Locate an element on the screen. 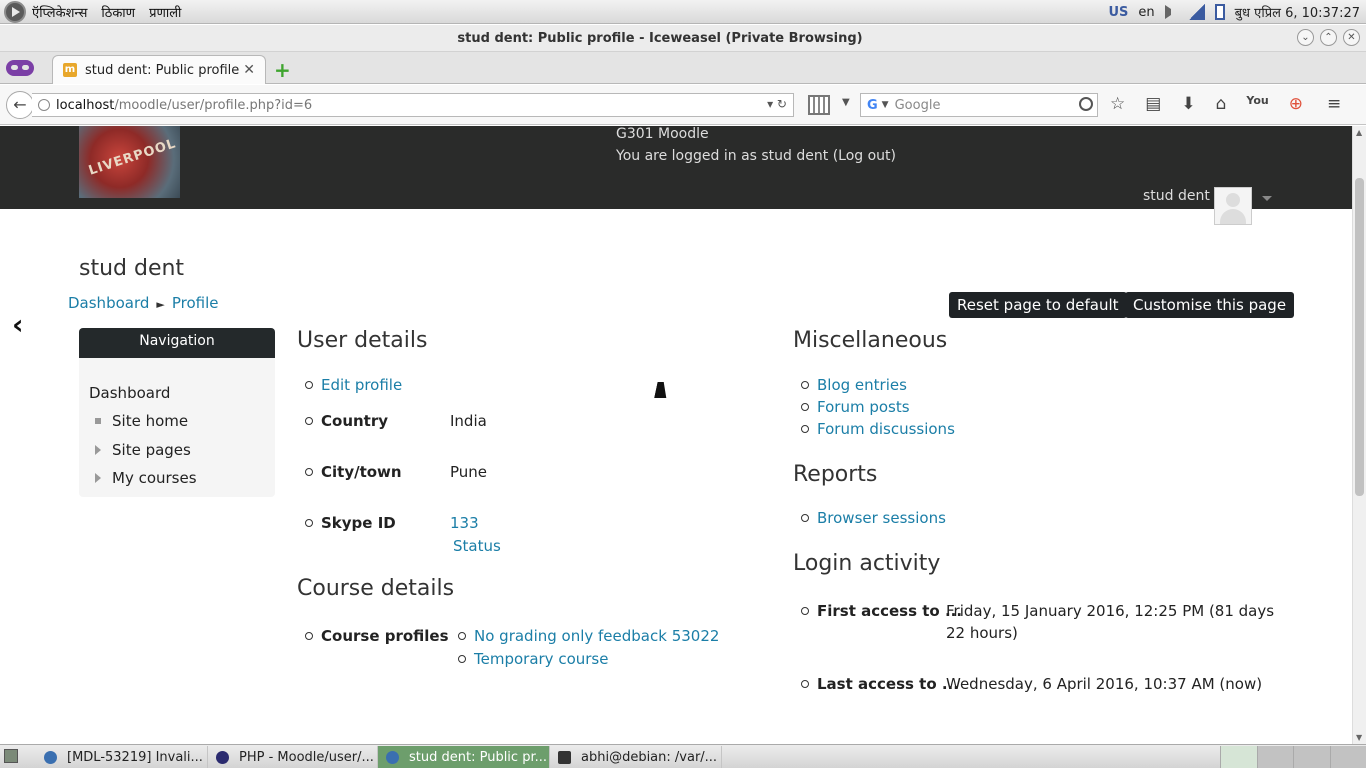  reload-icon: ▾ ↻ is located at coordinates (777, 104).